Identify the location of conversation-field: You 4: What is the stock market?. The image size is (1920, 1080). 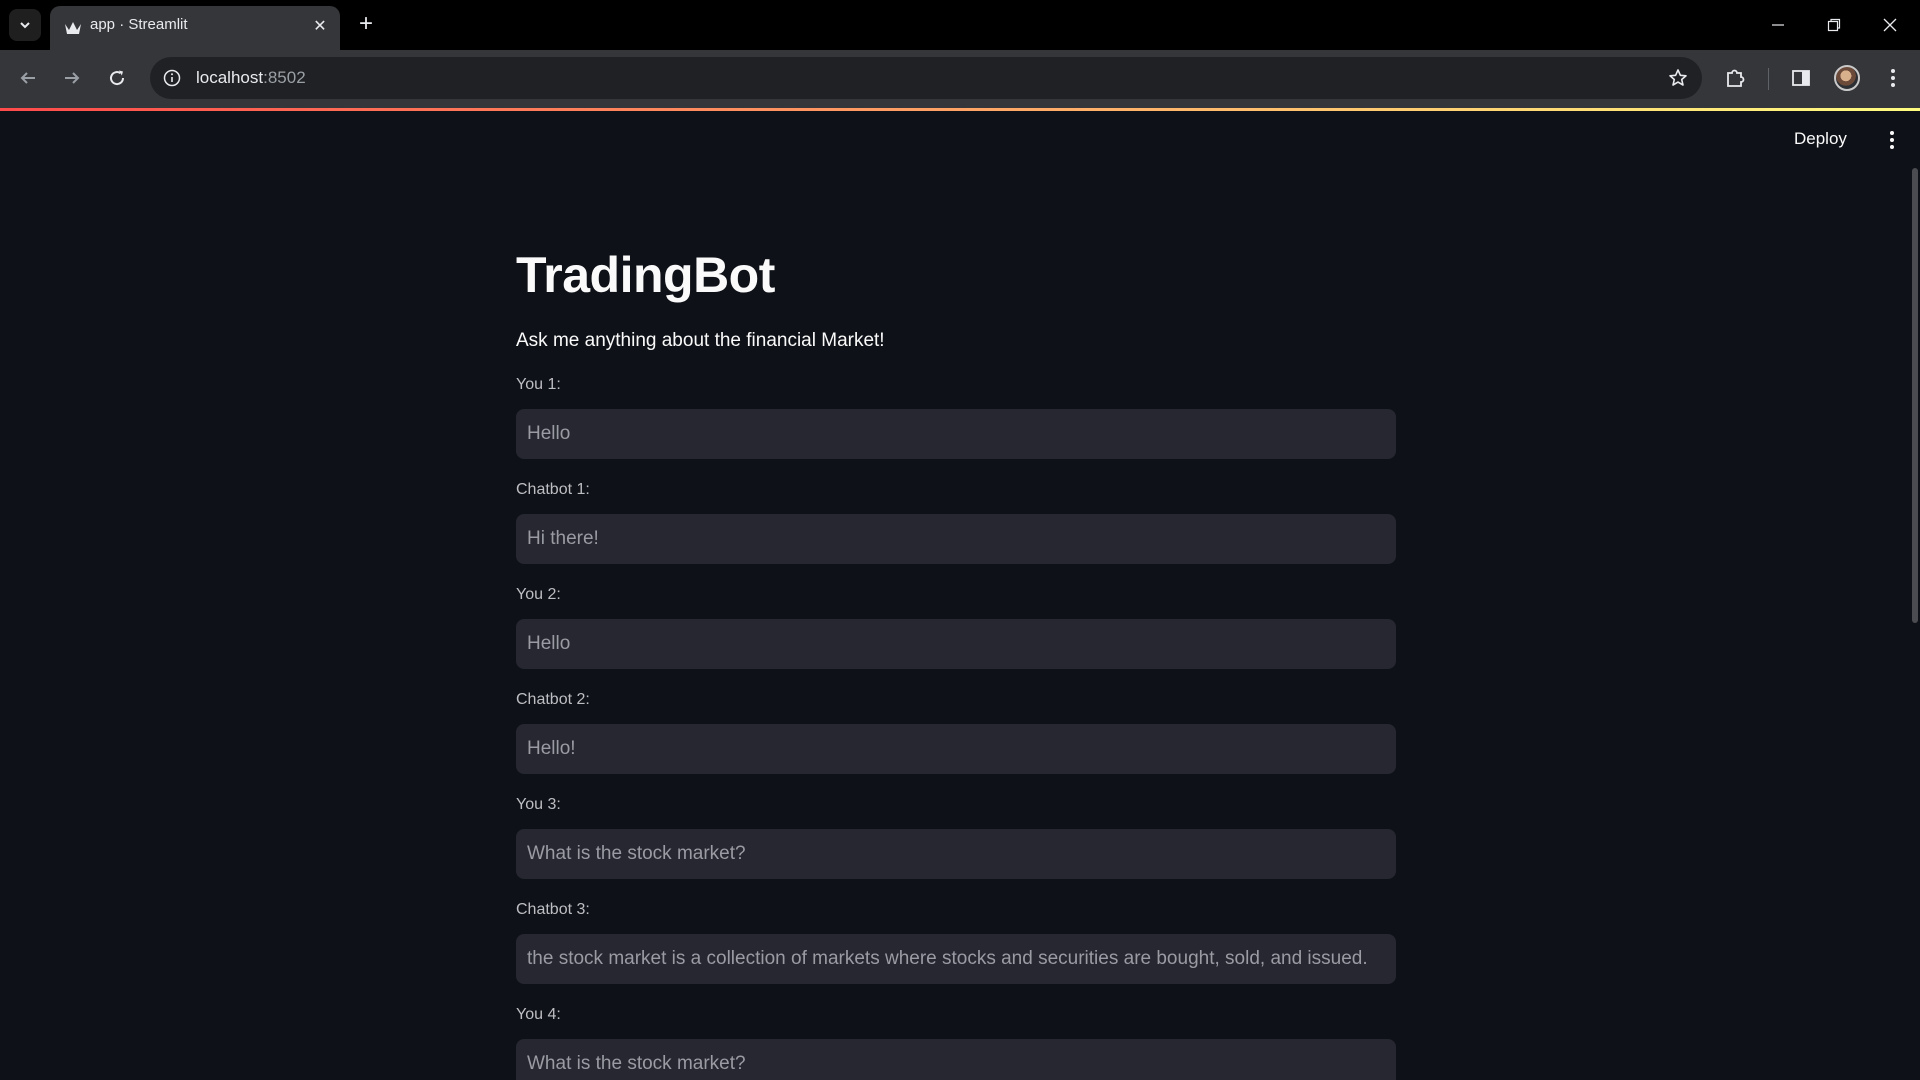
(956, 1043).